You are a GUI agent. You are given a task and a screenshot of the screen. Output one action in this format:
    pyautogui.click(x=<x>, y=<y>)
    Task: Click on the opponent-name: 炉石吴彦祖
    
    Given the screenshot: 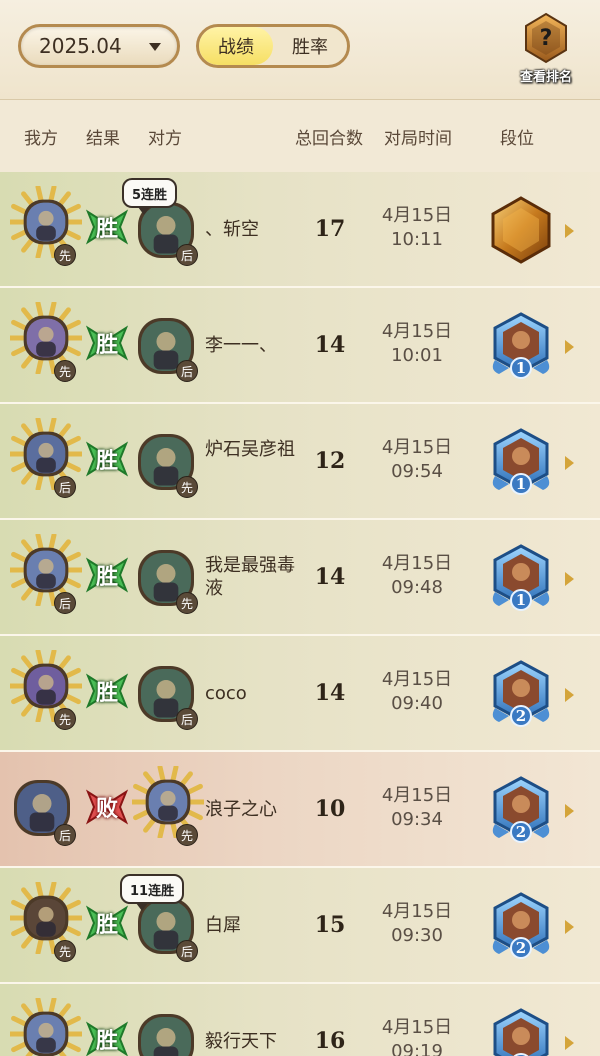 What is the action you would take?
    pyautogui.click(x=250, y=449)
    